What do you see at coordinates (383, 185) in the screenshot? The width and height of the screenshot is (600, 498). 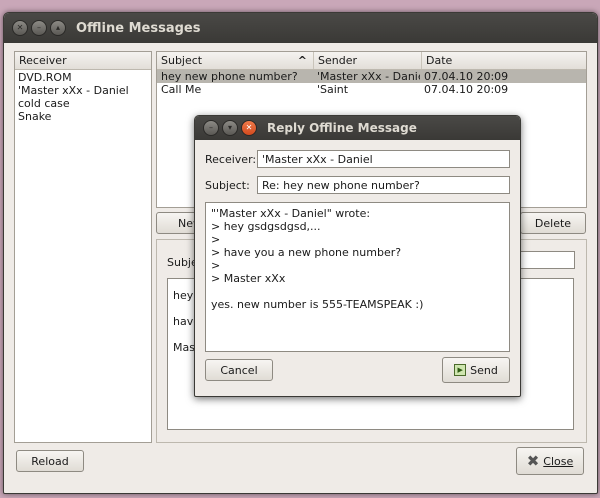 I see `subject-field: Re: hey new phone number?` at bounding box center [383, 185].